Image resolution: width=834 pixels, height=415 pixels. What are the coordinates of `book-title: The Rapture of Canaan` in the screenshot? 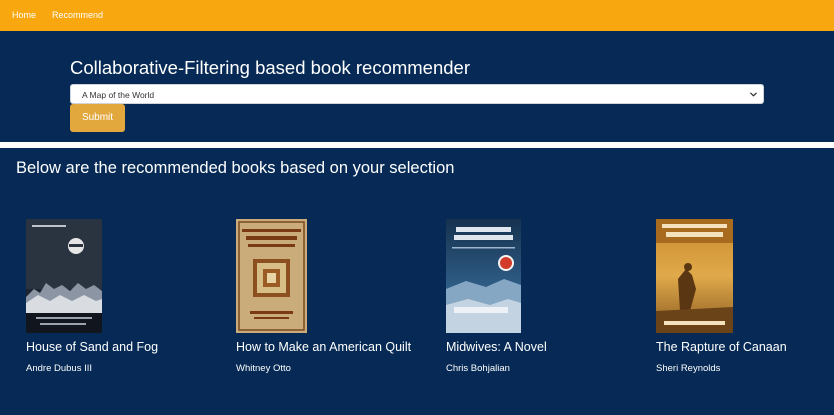 It's located at (721, 347).